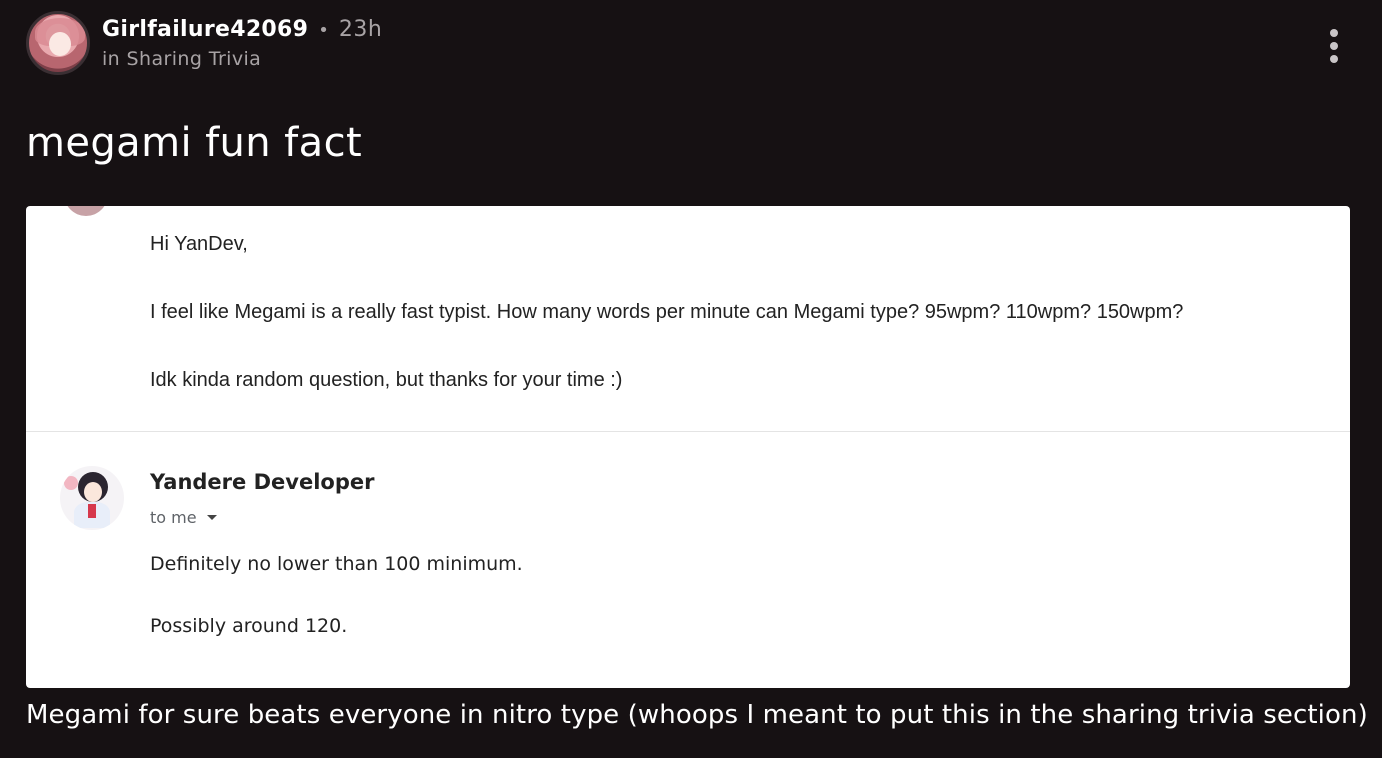  Describe the element at coordinates (262, 482) in the screenshot. I see `reply-sender-name: Yandere Developer` at that location.